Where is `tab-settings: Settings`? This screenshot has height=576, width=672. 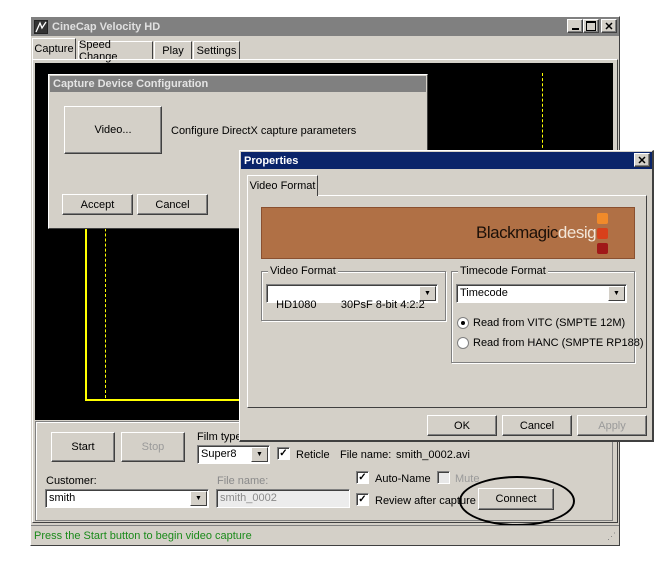 tab-settings: Settings is located at coordinates (216, 50).